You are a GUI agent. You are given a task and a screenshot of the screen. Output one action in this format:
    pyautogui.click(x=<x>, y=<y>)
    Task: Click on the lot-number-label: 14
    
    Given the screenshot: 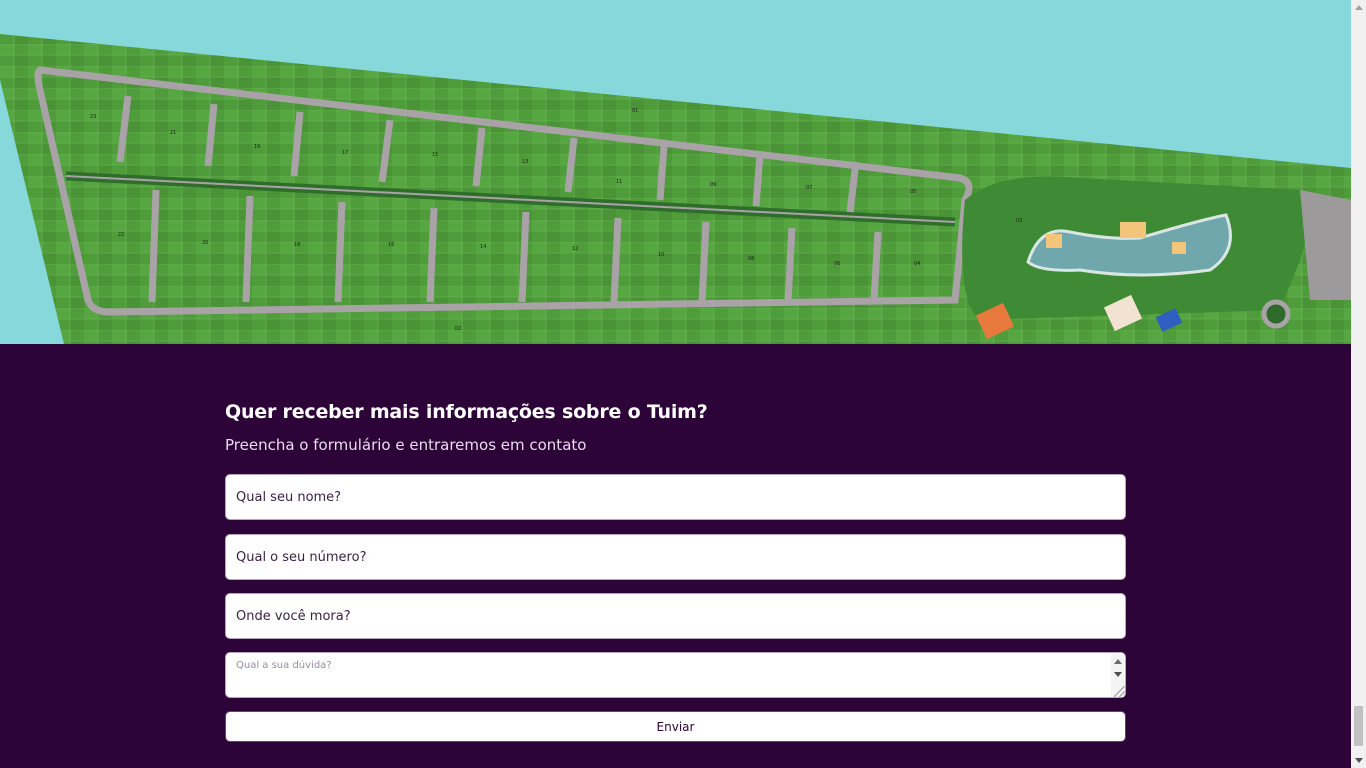 What is the action you would take?
    pyautogui.click(x=483, y=247)
    